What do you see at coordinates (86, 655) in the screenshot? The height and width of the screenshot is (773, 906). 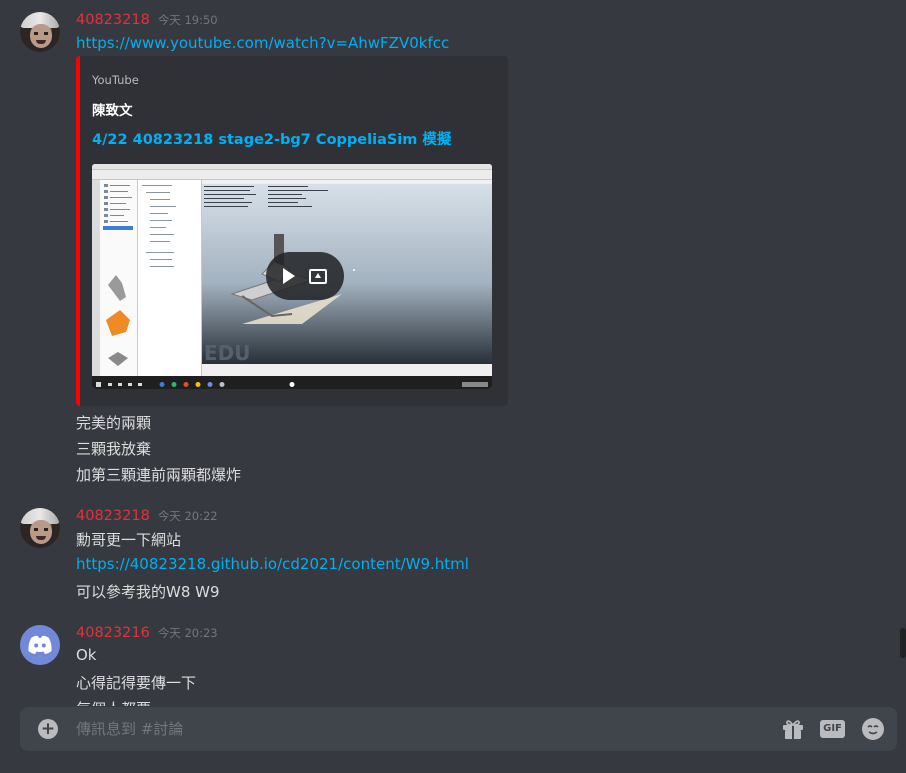 I see `message-text: Ok` at bounding box center [86, 655].